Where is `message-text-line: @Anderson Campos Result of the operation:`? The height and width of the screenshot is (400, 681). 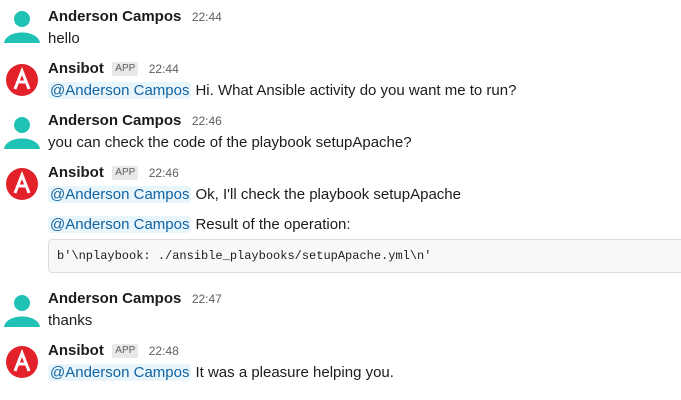 message-text-line: @Anderson Campos Result of the operation: is located at coordinates (199, 225).